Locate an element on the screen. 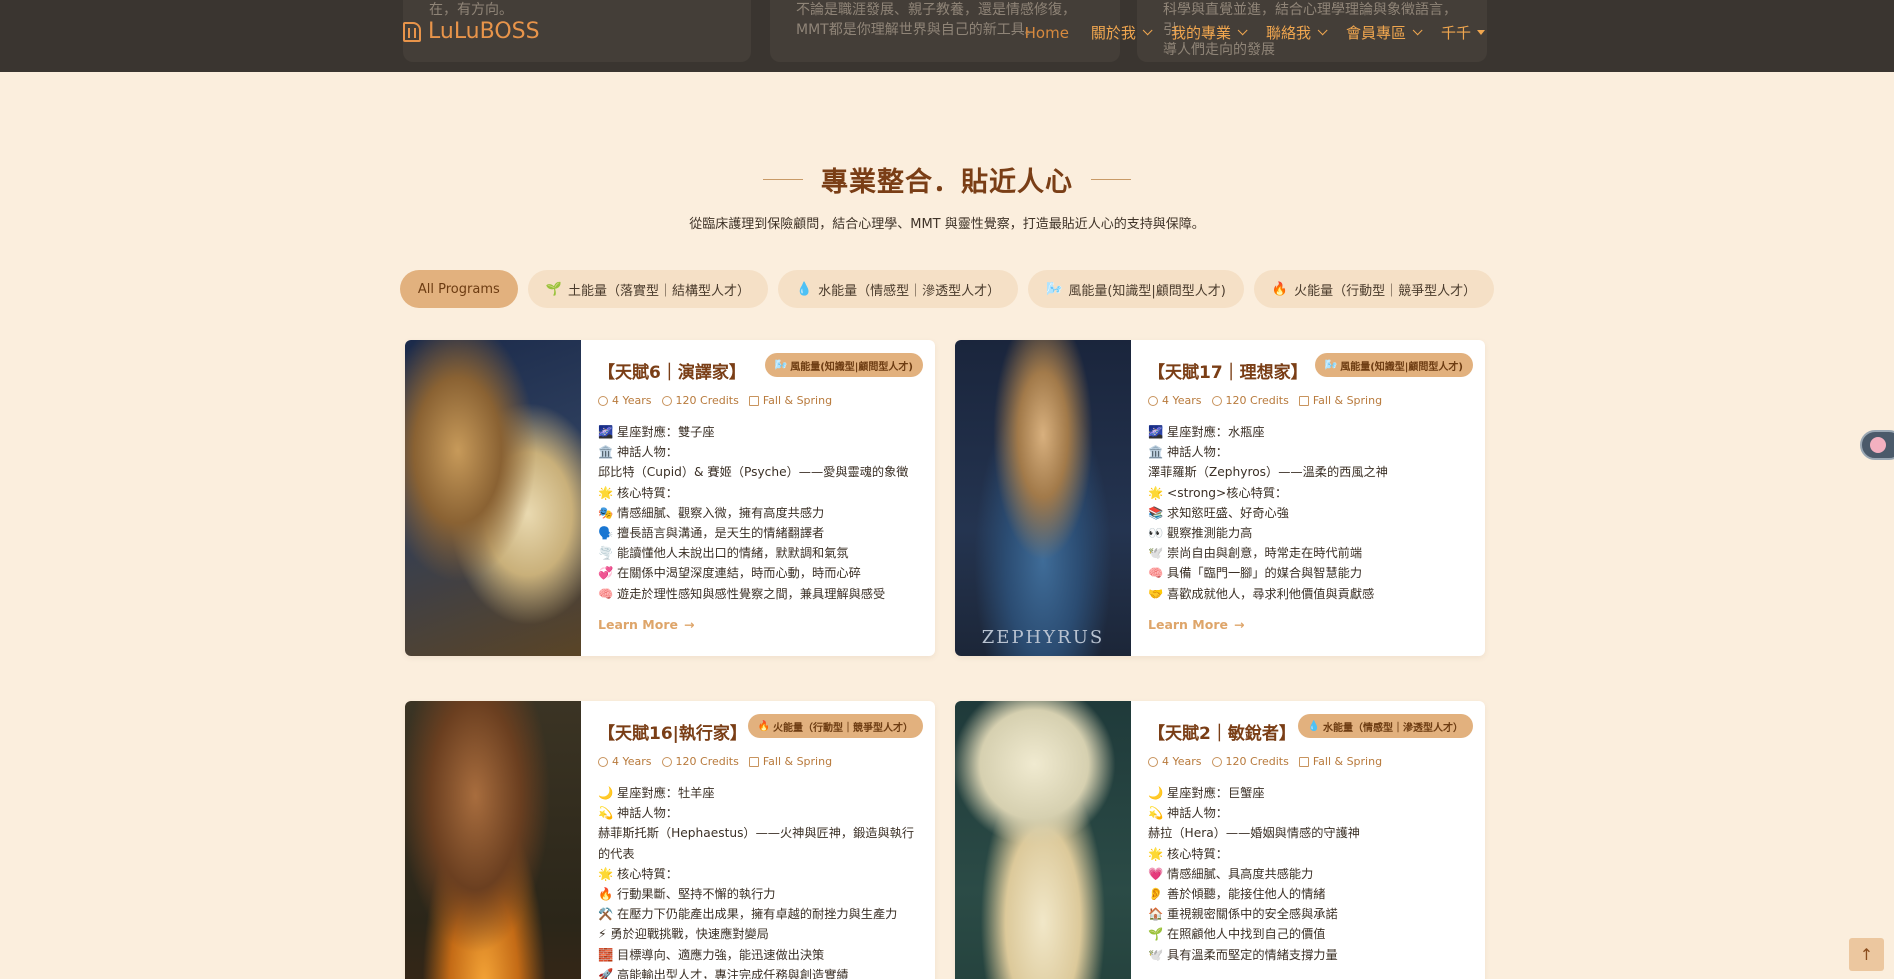  hera-image is located at coordinates (1043, 840).